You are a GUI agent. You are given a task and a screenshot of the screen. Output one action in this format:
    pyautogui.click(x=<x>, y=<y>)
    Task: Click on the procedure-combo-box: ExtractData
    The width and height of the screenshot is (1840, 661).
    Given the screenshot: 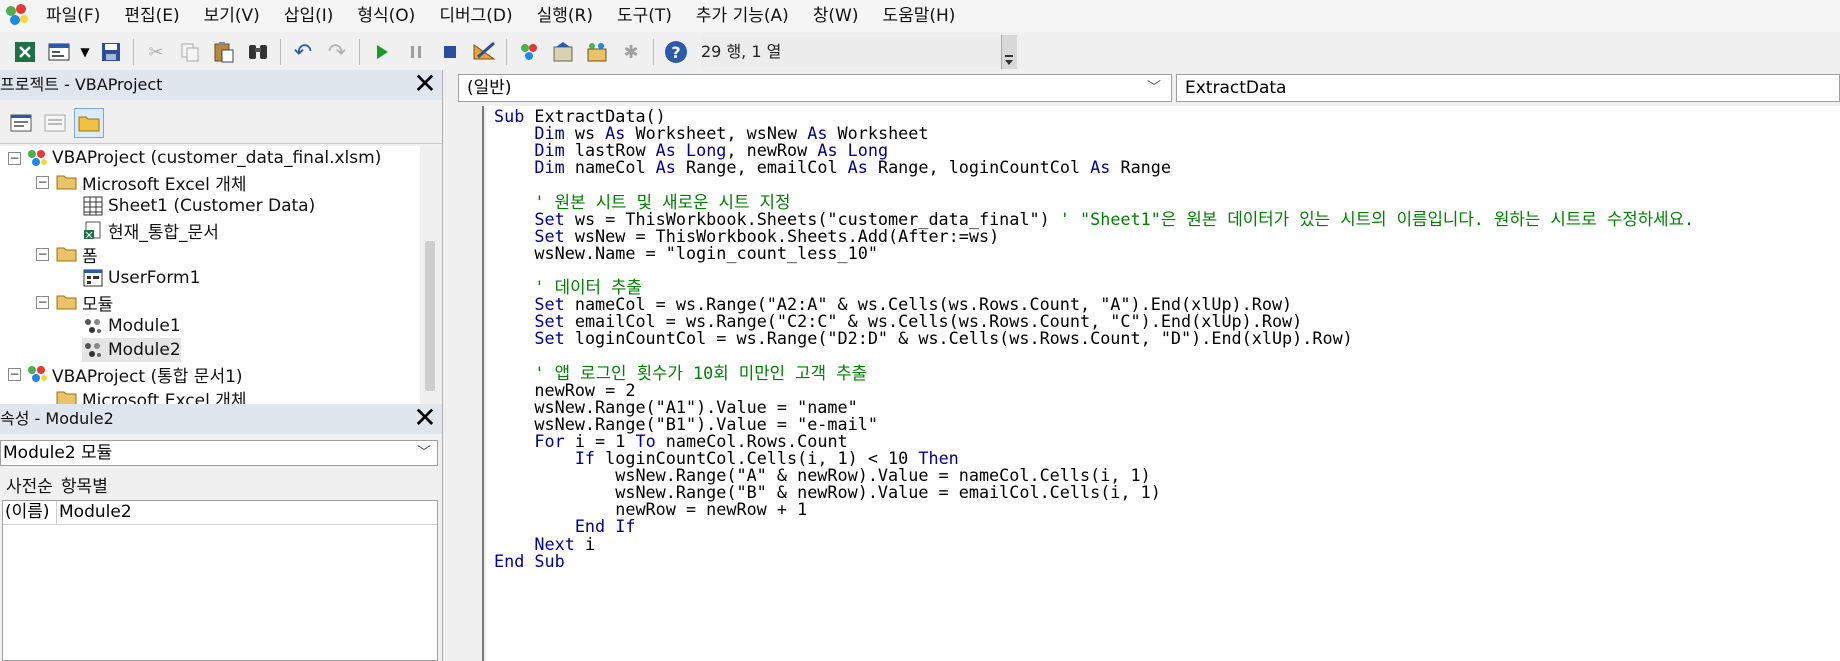 What is the action you would take?
    pyautogui.click(x=1508, y=88)
    